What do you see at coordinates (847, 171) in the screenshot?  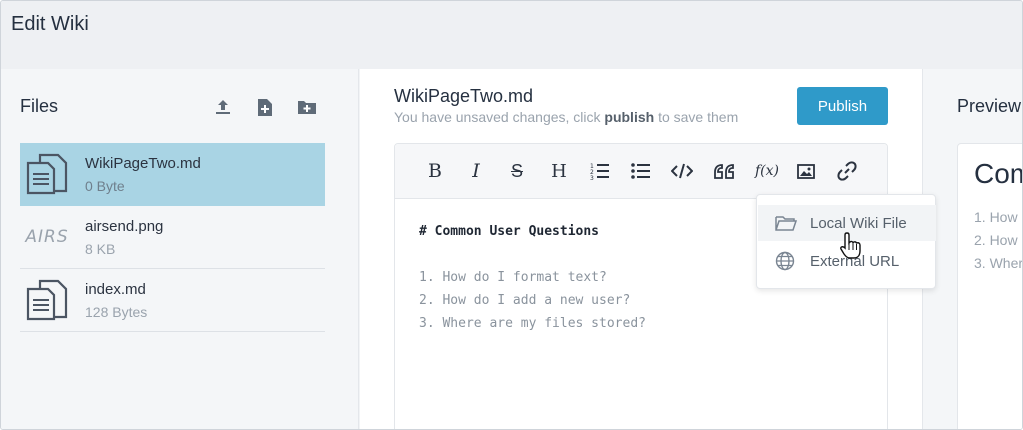 I see `link-icon` at bounding box center [847, 171].